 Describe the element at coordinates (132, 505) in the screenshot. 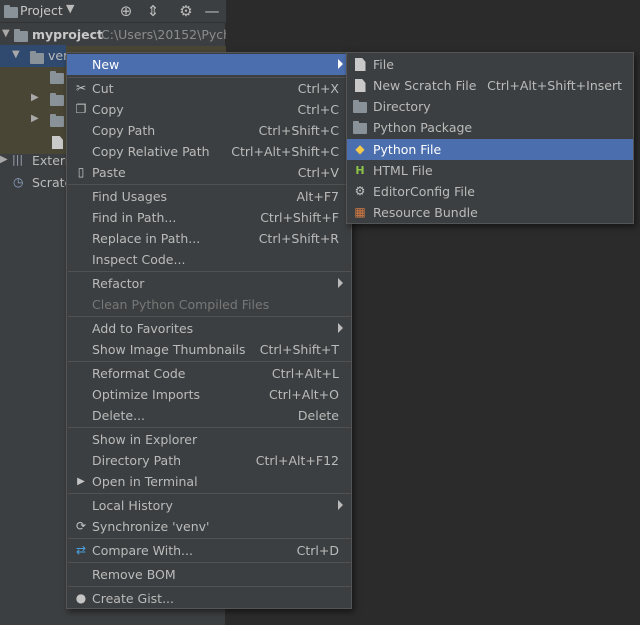

I see `menu-item-label: Local History` at that location.